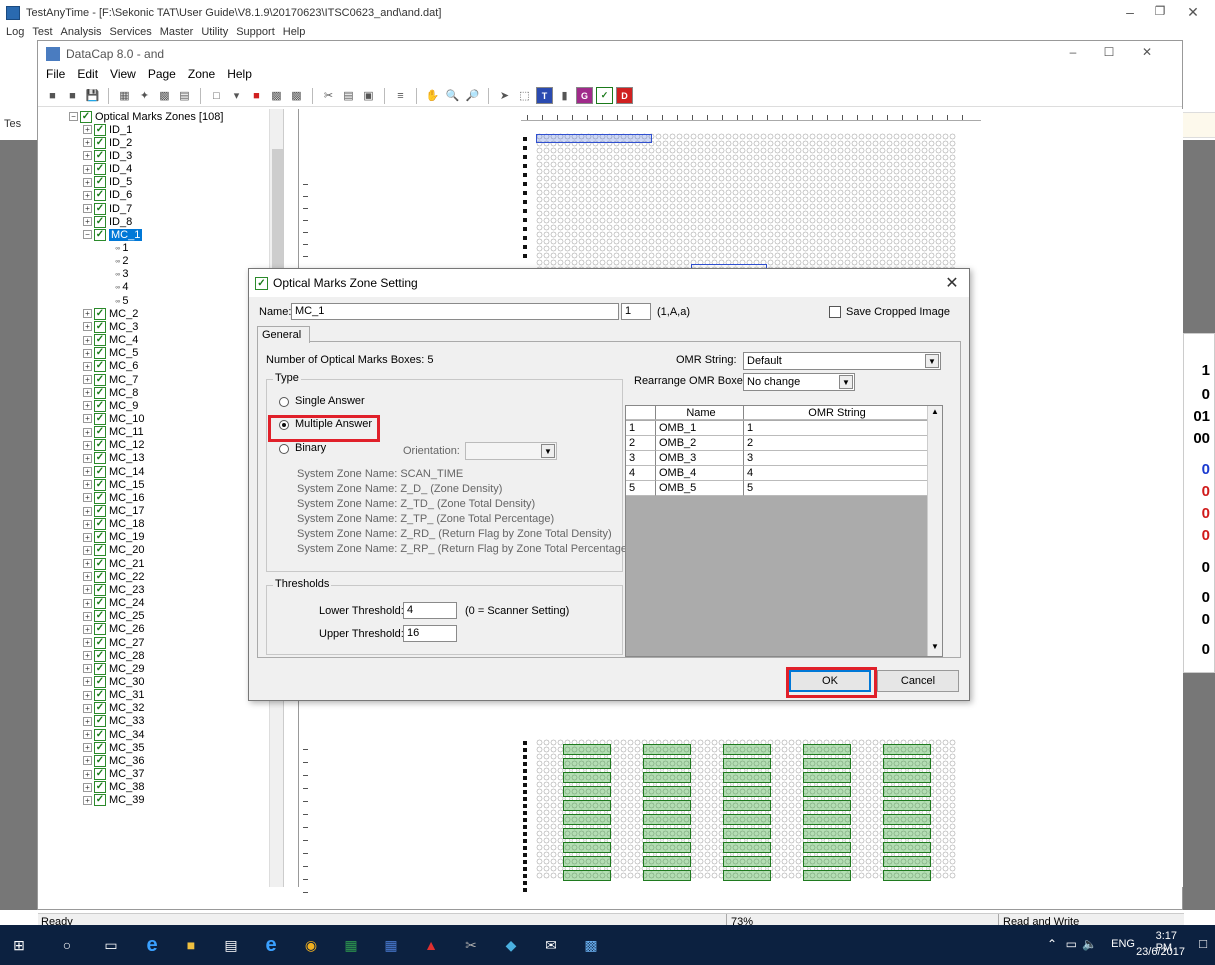 This screenshot has width=1215, height=965. I want to click on search-icon: ○, so click(67, 945).